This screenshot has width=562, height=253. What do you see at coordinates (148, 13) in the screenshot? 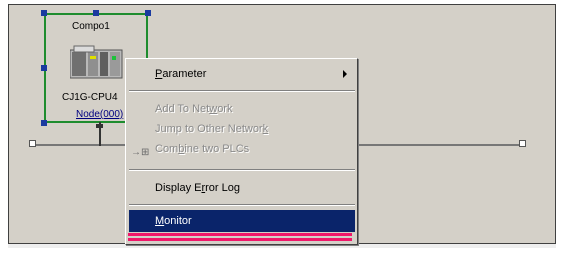
I see `selection-handle-tr` at bounding box center [148, 13].